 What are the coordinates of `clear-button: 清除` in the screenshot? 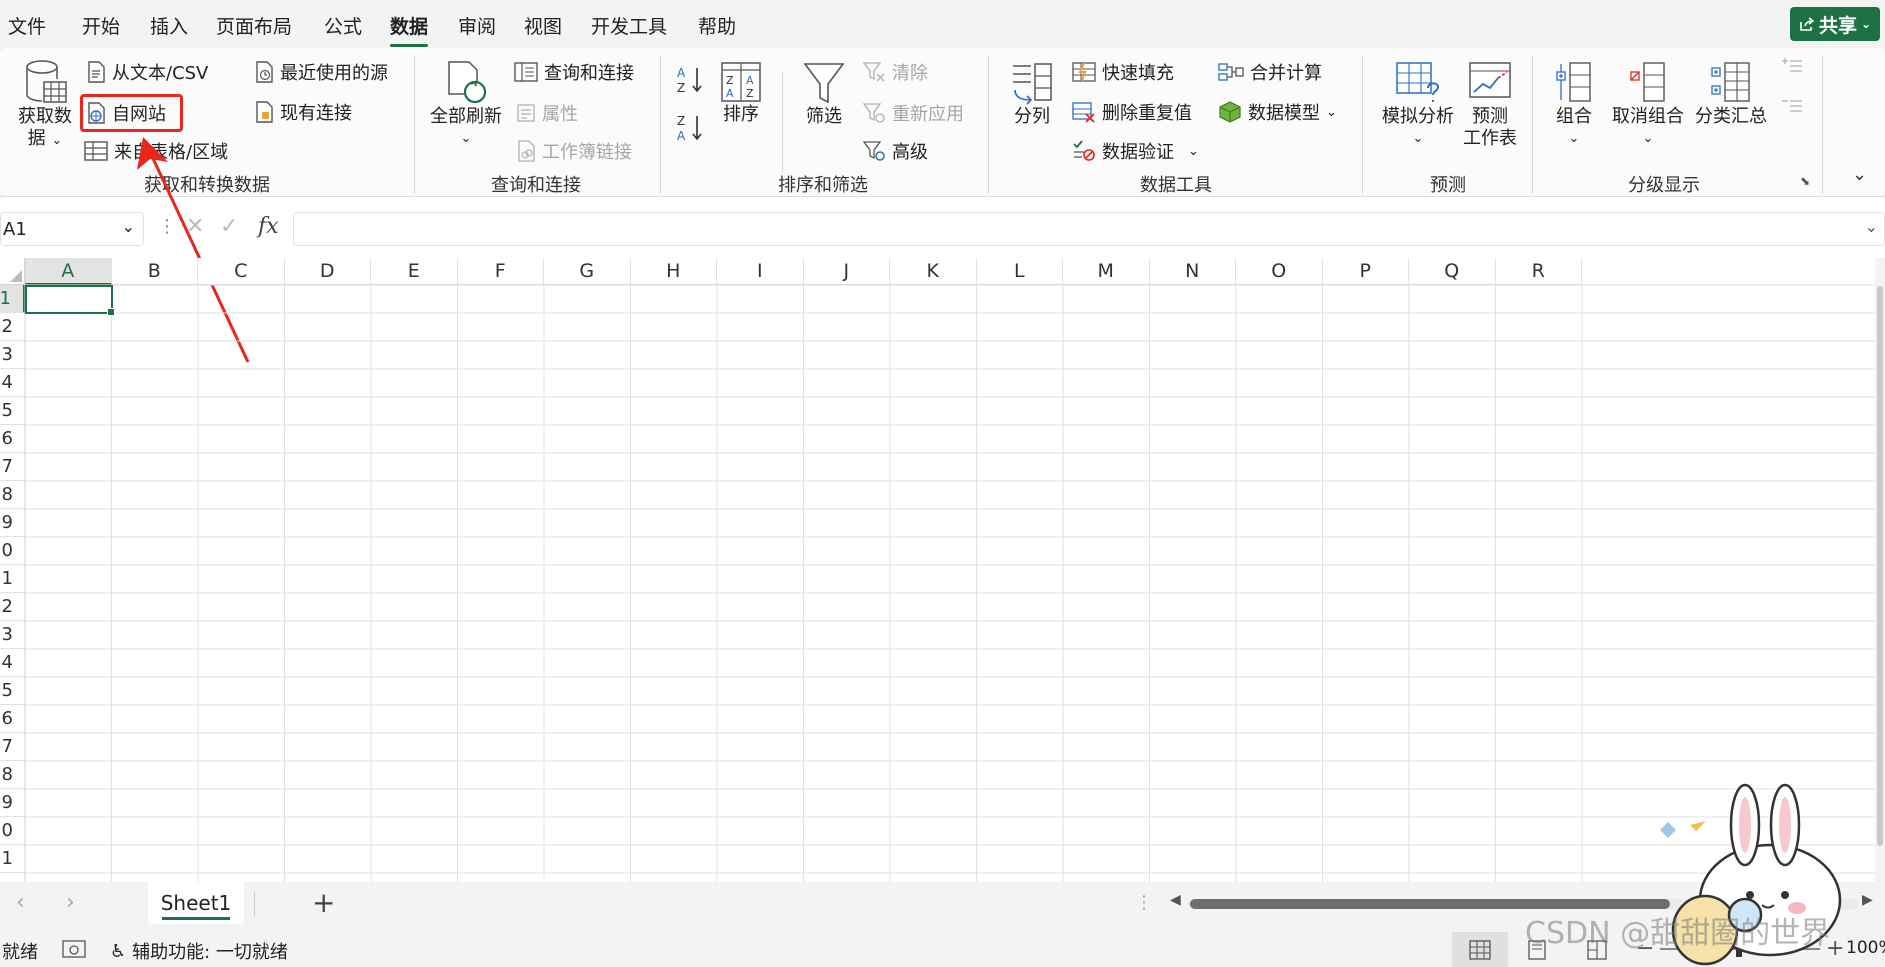 It's located at (895, 72).